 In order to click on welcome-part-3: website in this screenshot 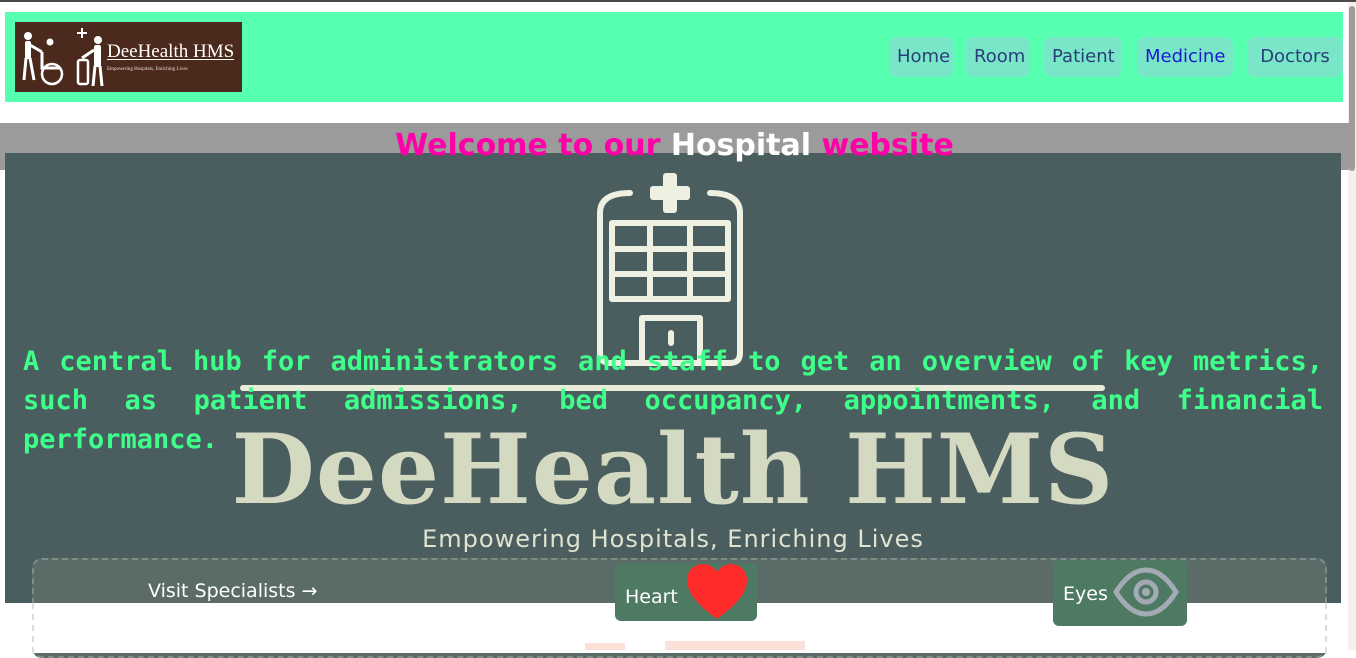, I will do `click(882, 145)`.